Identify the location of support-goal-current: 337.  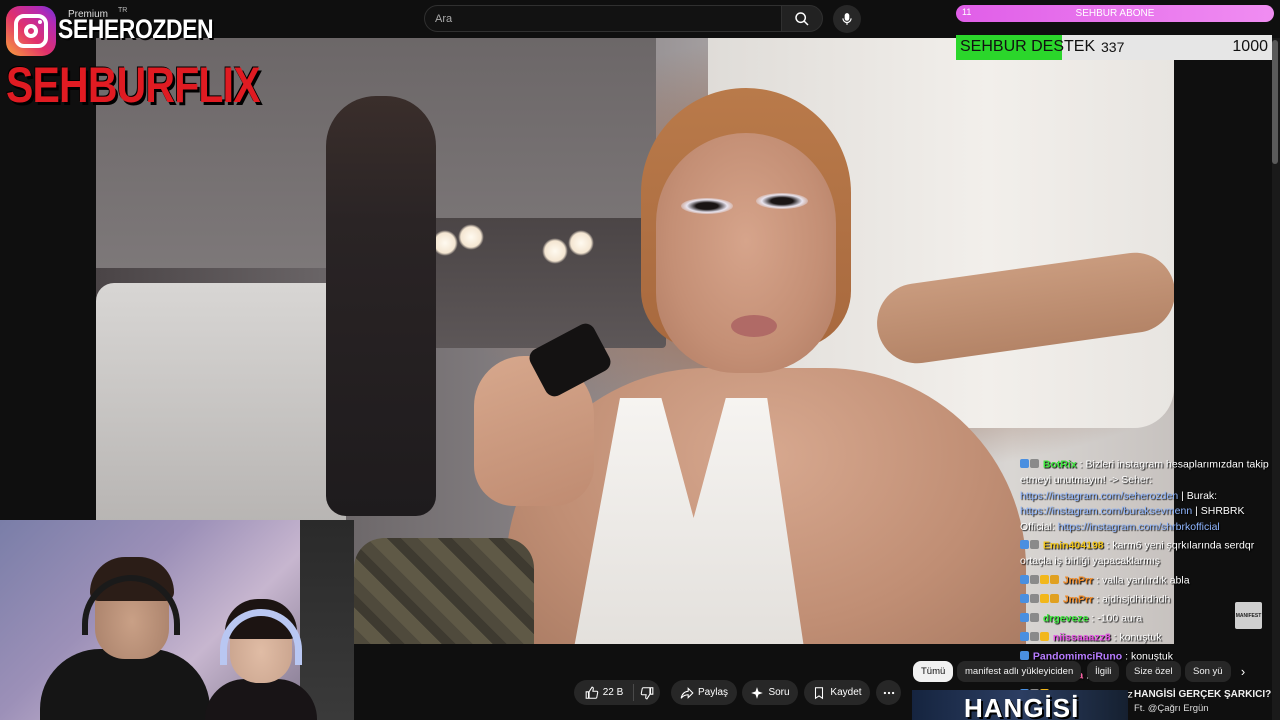
(1113, 47).